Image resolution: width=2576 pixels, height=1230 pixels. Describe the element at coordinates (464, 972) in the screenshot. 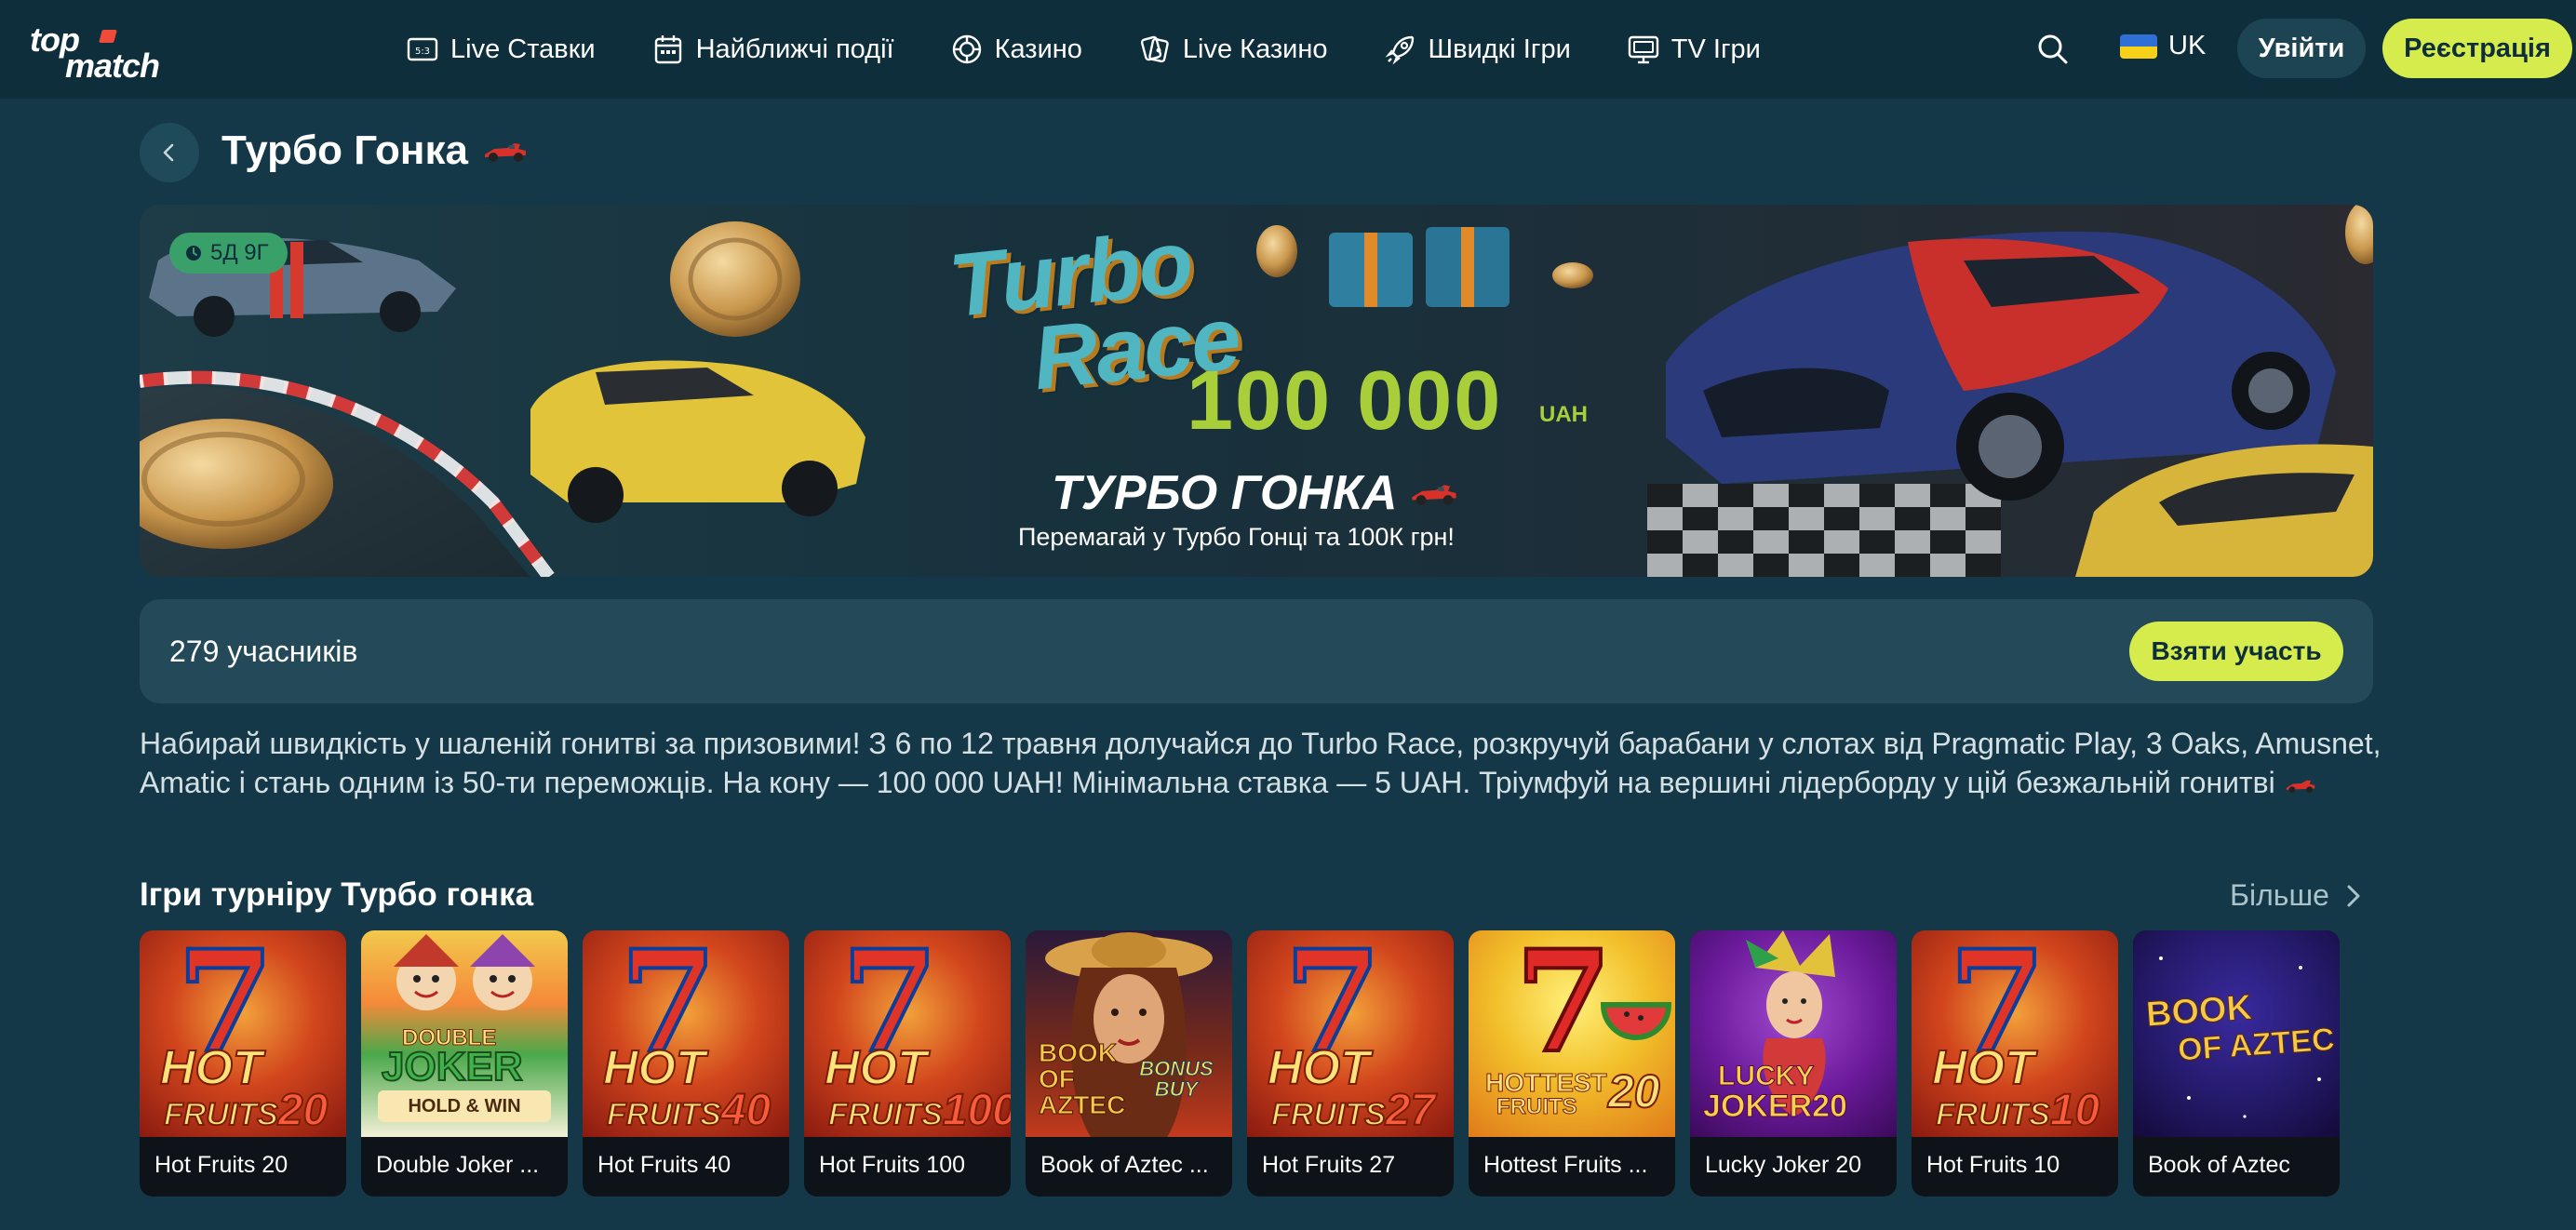

I see `joker-faces-icon` at that location.